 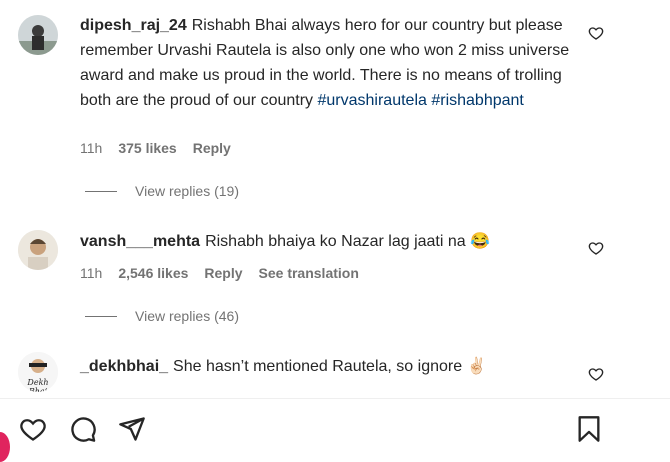 What do you see at coordinates (480, 241) in the screenshot?
I see `emoji: 😂` at bounding box center [480, 241].